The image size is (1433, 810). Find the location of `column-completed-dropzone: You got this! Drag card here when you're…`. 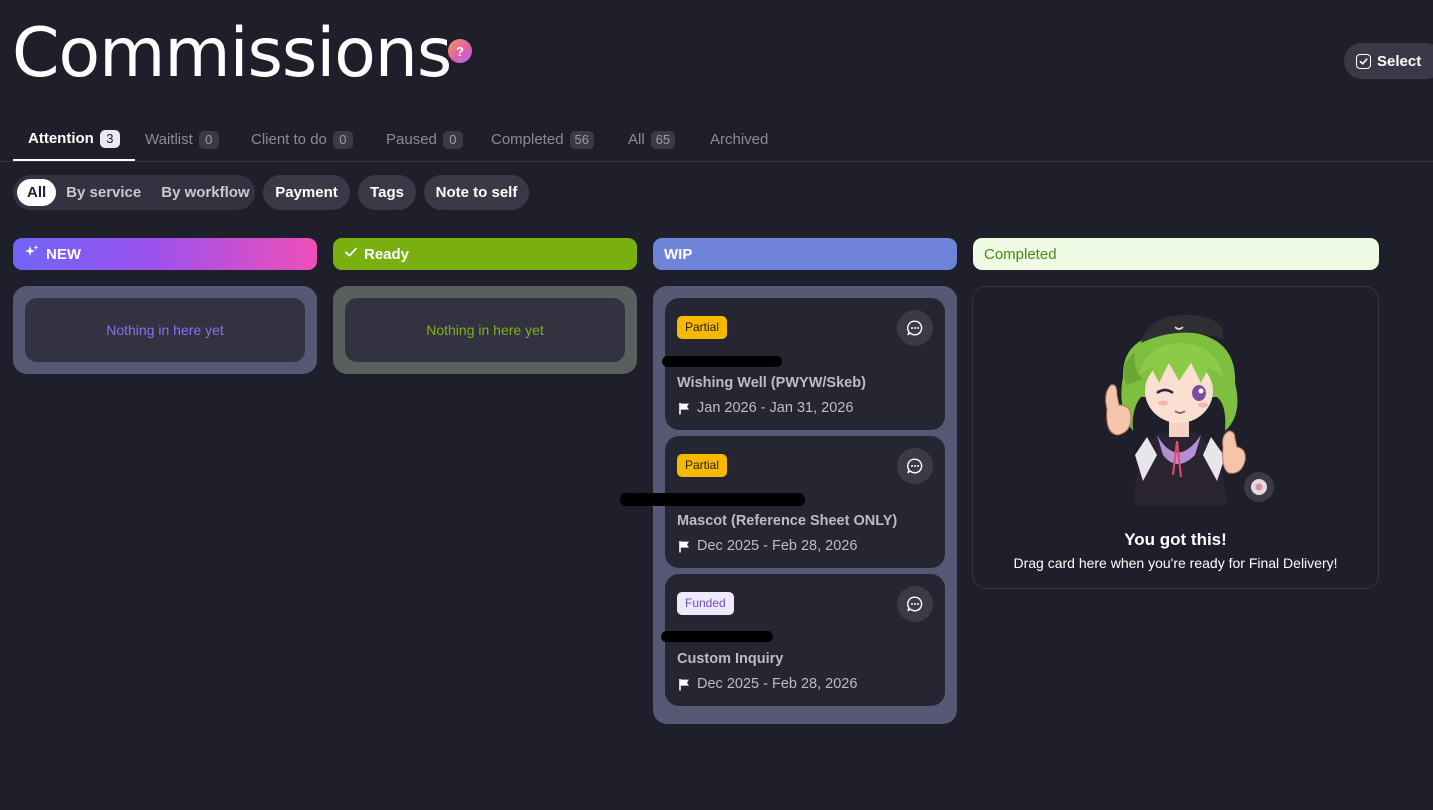

column-completed-dropzone: You got this! Drag card here when you're… is located at coordinates (1175, 437).